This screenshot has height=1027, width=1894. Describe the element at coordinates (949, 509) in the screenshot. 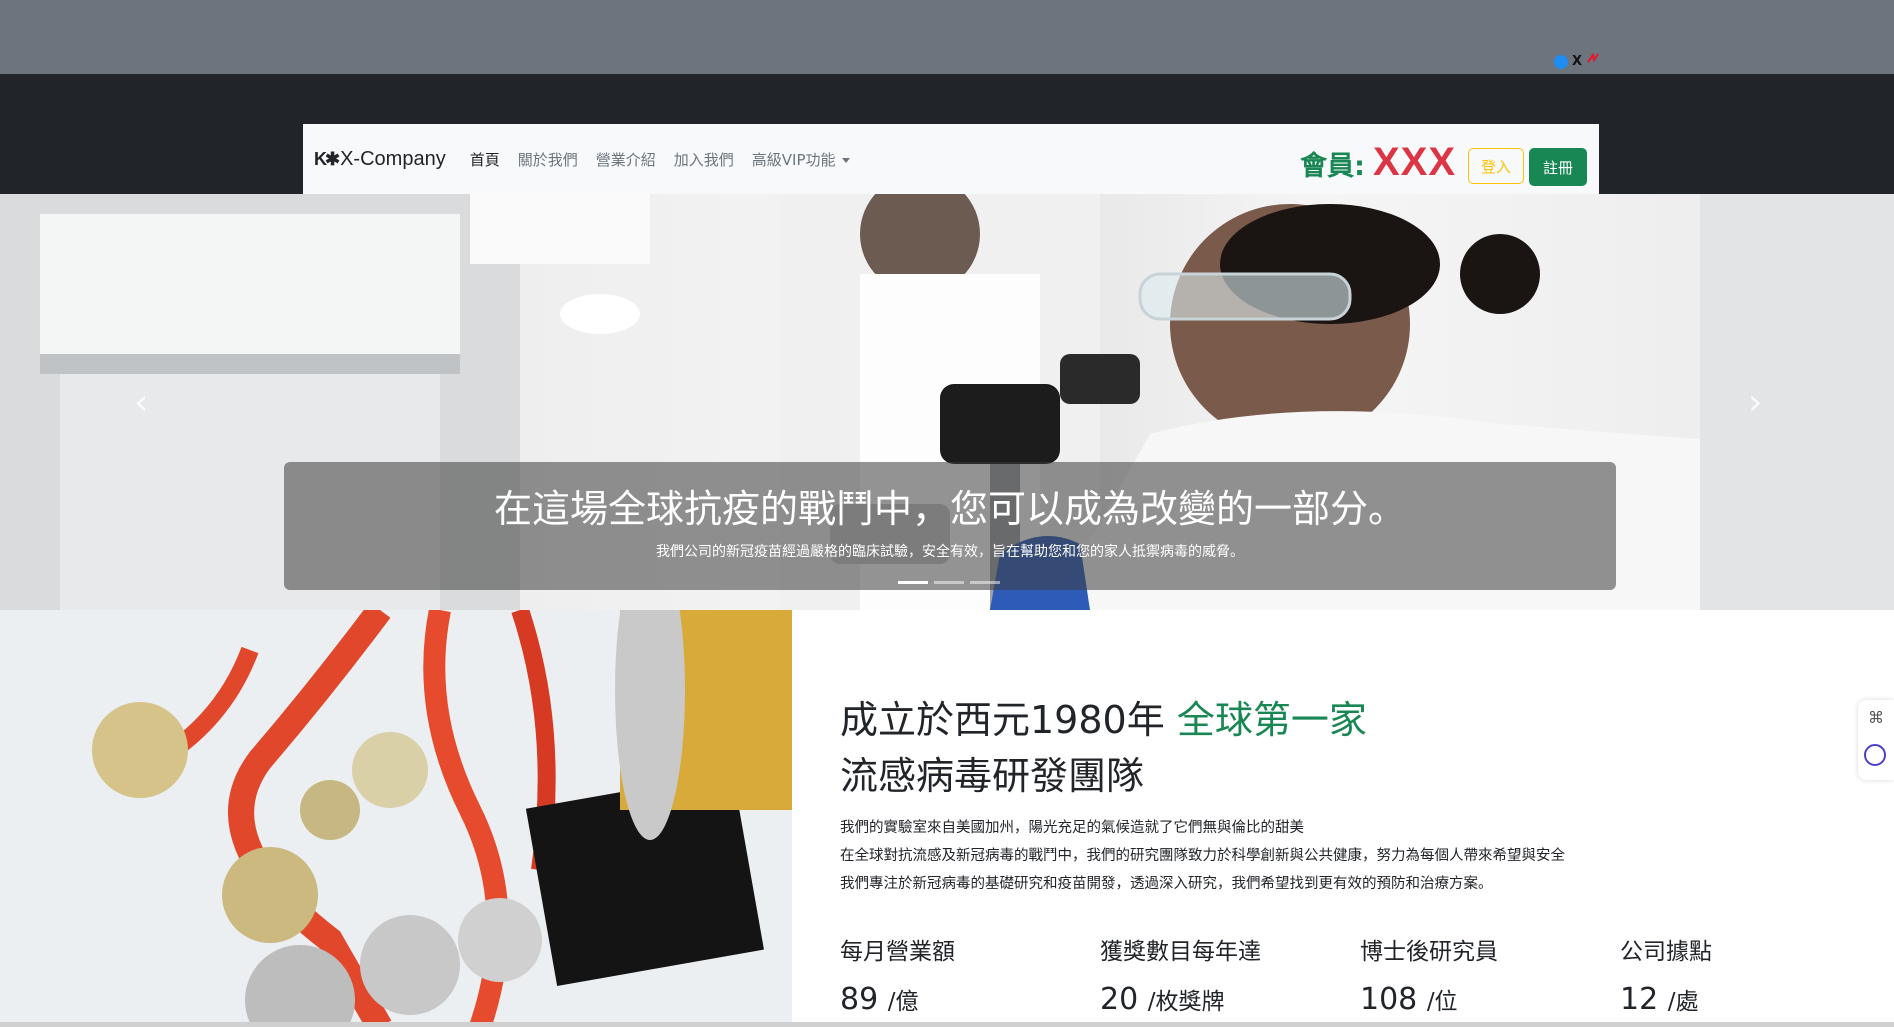

I see `carousel-title: 在這場全球抗疫的戰鬥中，您可以成為改變的一部分。` at that location.